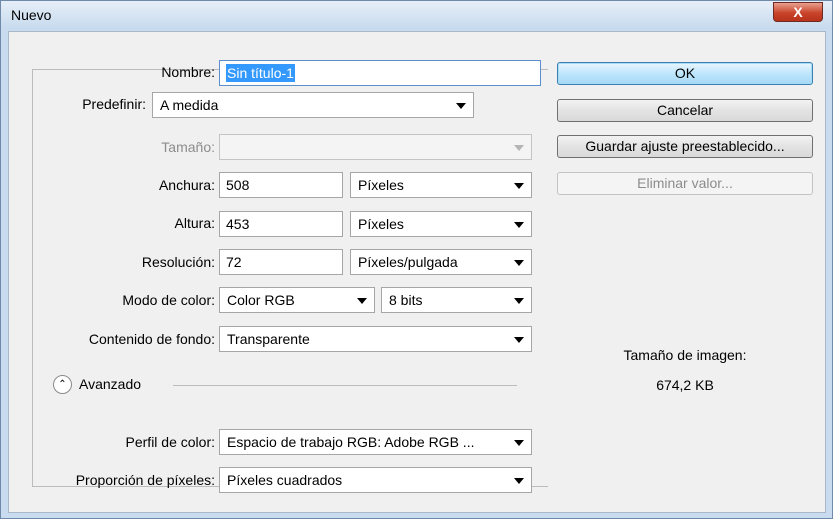 The width and height of the screenshot is (833, 519). What do you see at coordinates (381, 185) in the screenshot?
I see `width-unit-value: Píxeles` at bounding box center [381, 185].